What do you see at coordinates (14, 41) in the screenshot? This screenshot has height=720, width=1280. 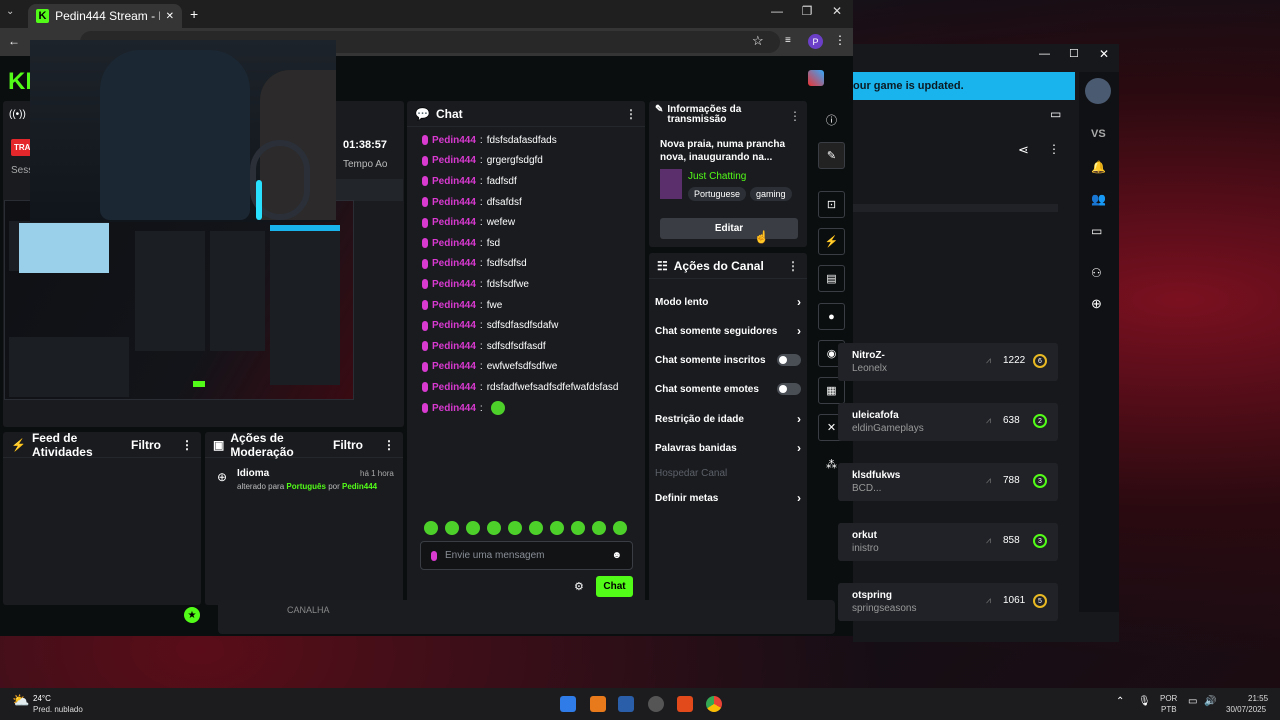 I see `back-icon: ←` at bounding box center [14, 41].